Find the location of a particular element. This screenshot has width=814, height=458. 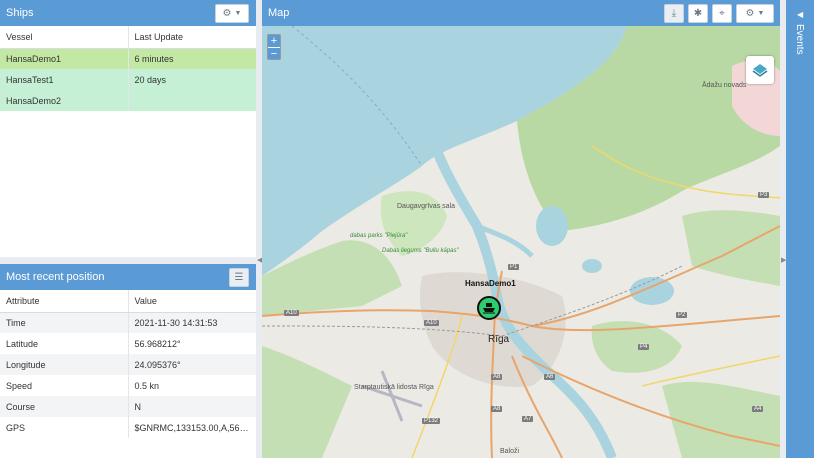

map-label-dabas-liegums: Dabas liegums "Bullu kāpas" is located at coordinates (420, 251).